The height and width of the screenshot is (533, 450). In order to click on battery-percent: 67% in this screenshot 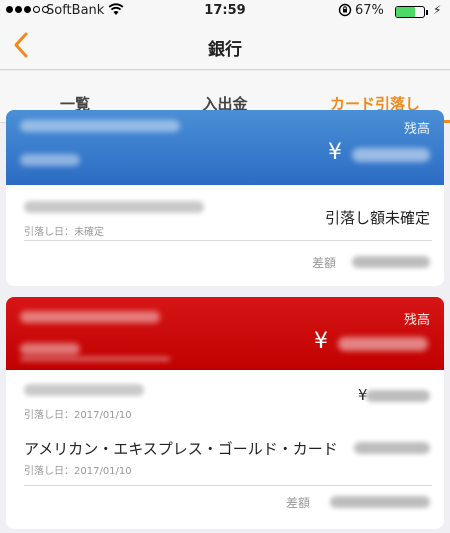, I will do `click(369, 10)`.